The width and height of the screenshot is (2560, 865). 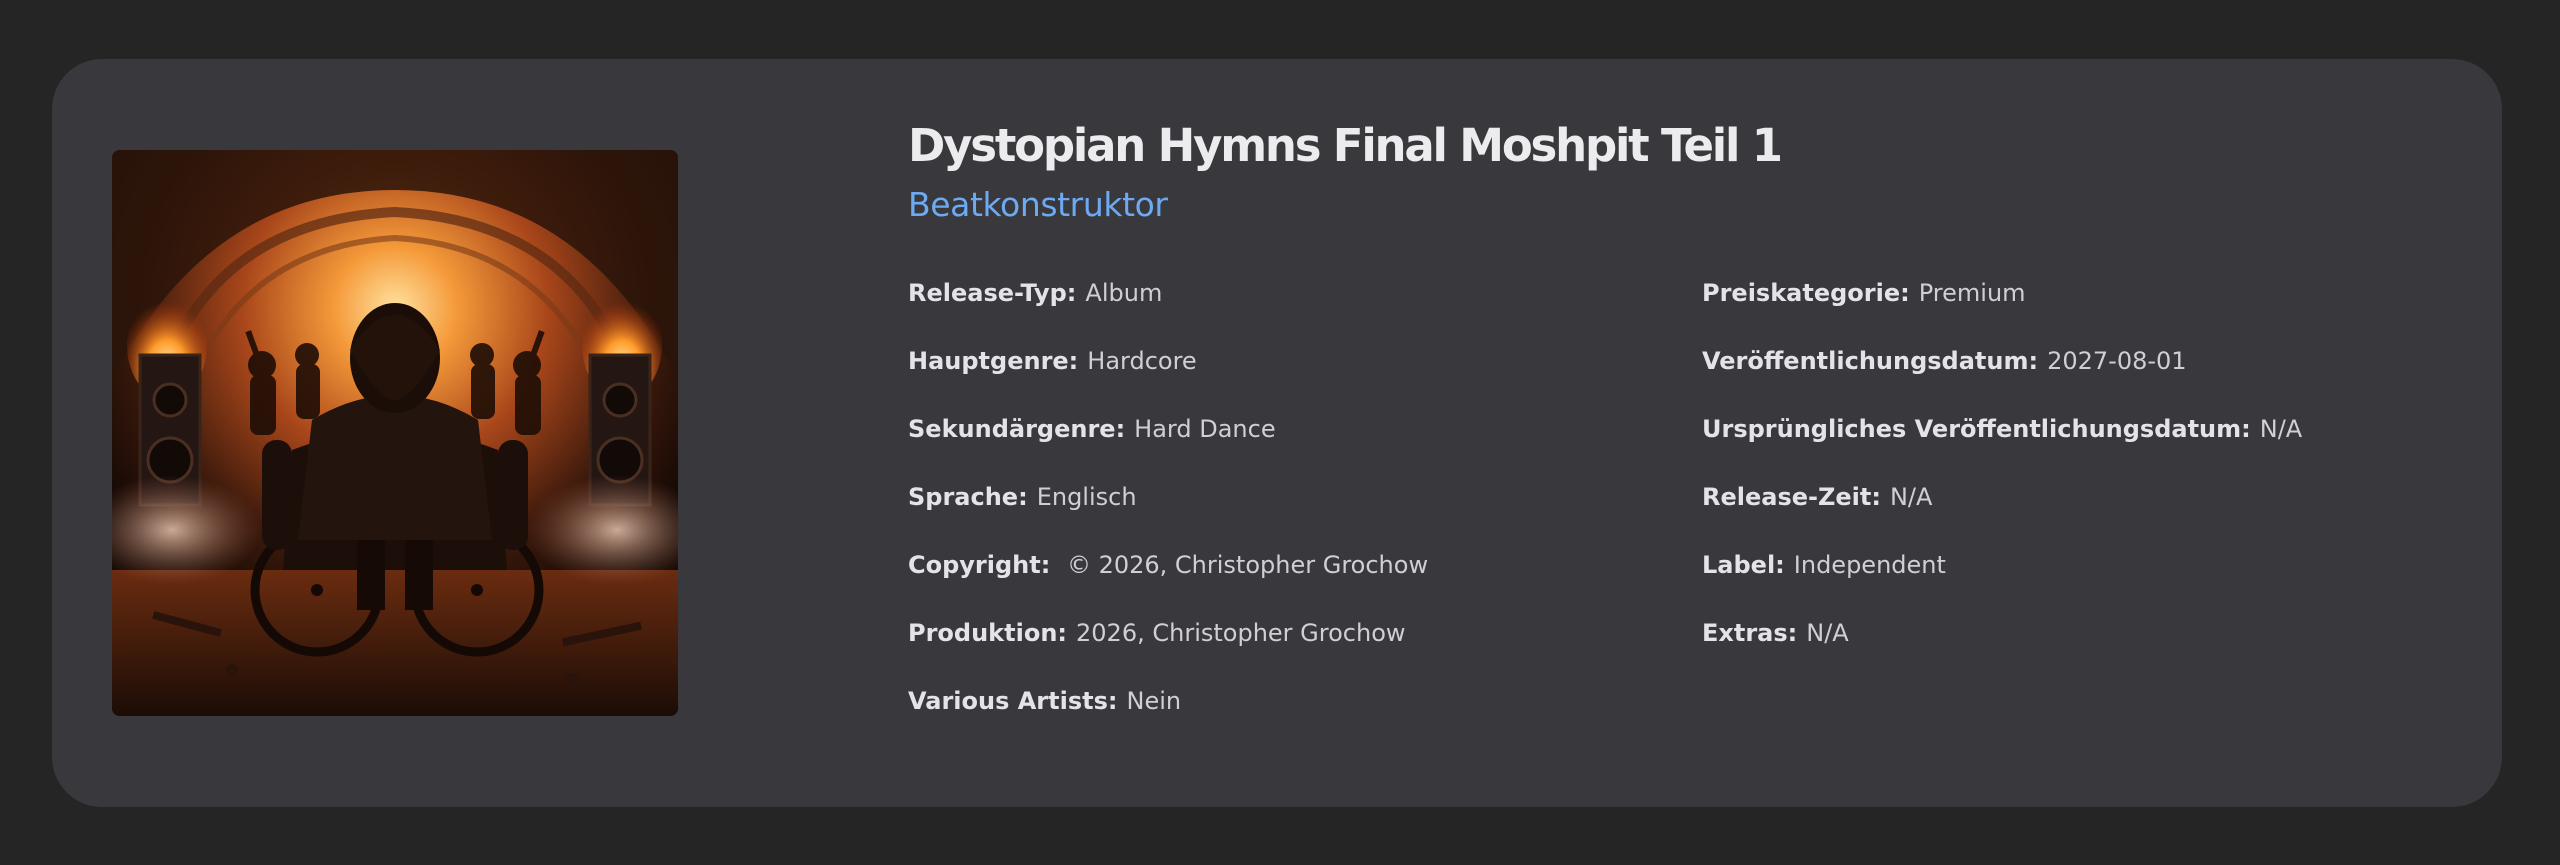 I want to click on detail-various-artists: Various Artists: Nein, so click(x=1168, y=719).